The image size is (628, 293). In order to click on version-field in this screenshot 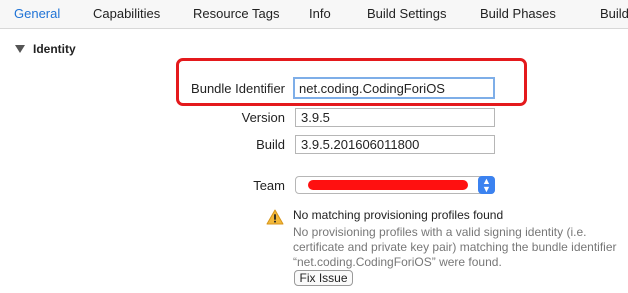, I will do `click(395, 117)`.